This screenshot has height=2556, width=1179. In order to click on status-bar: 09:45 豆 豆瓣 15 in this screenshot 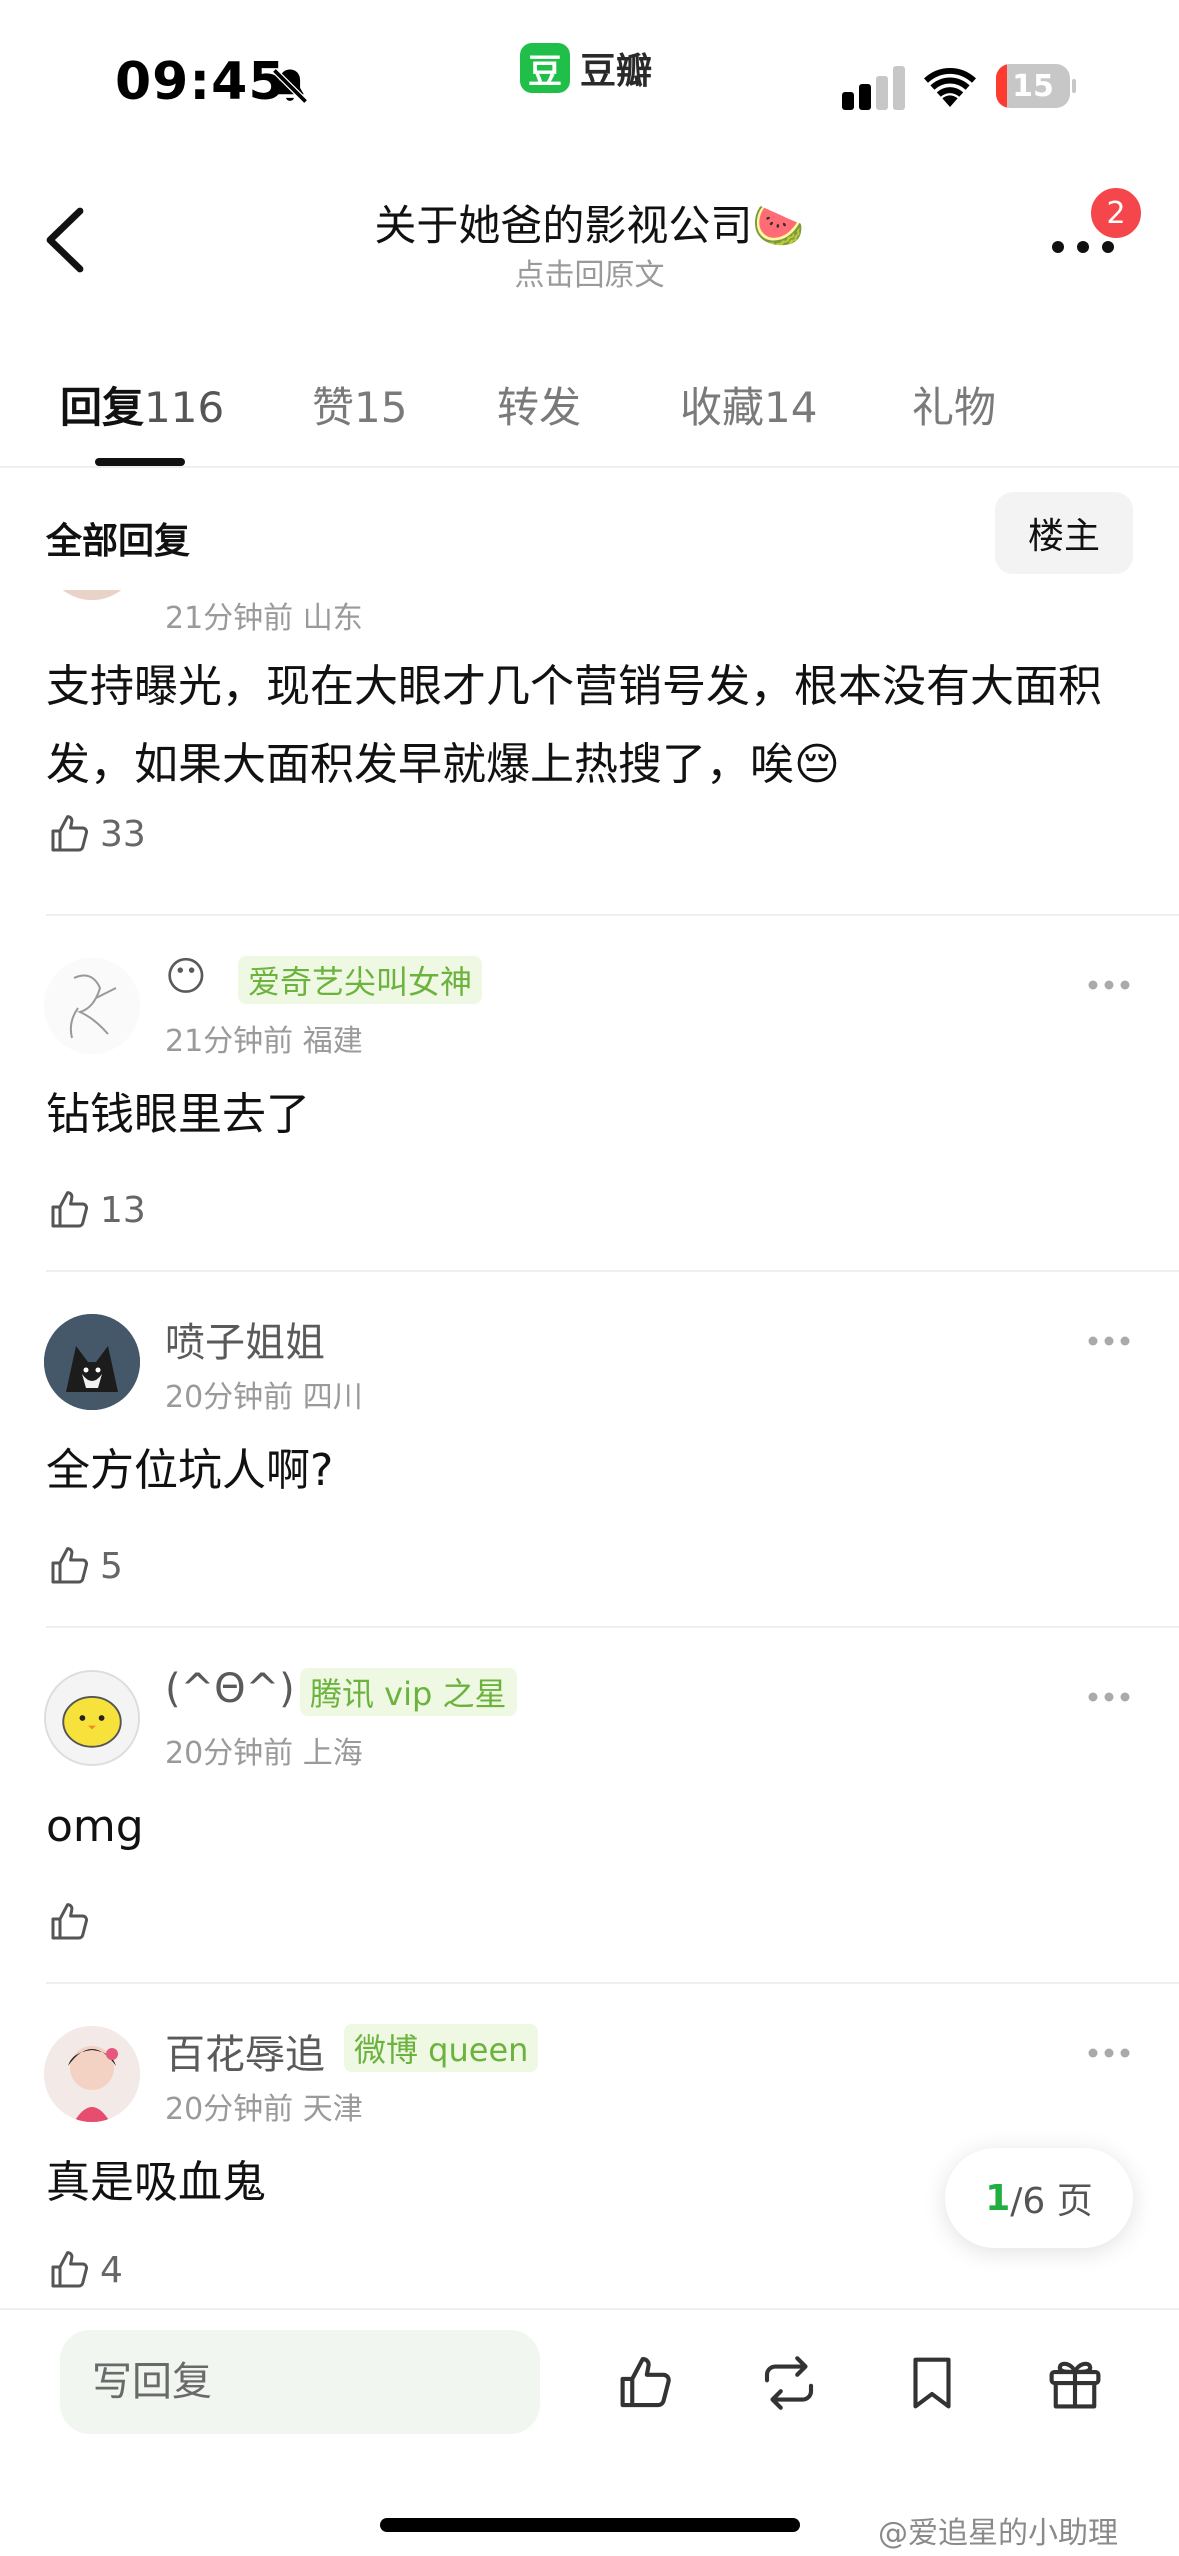, I will do `click(589, 75)`.